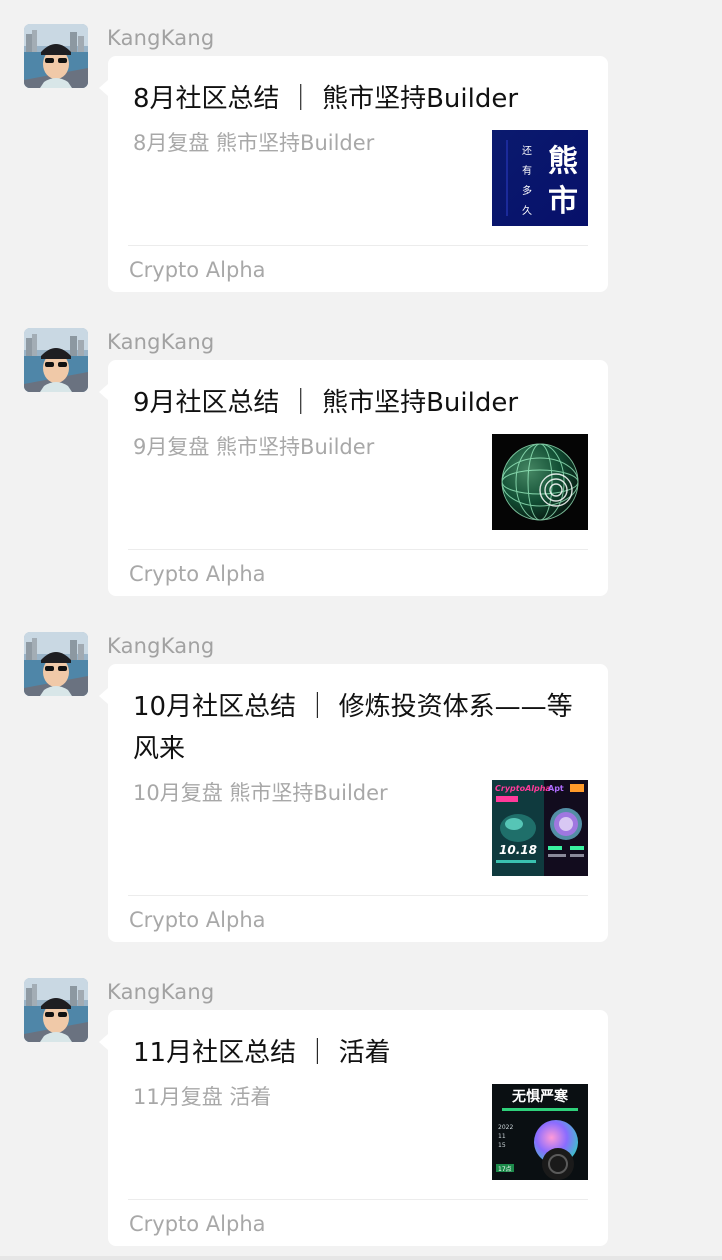 This screenshot has height=1260, width=722. What do you see at coordinates (527, 170) in the screenshot?
I see `cover-small-char: 有` at bounding box center [527, 170].